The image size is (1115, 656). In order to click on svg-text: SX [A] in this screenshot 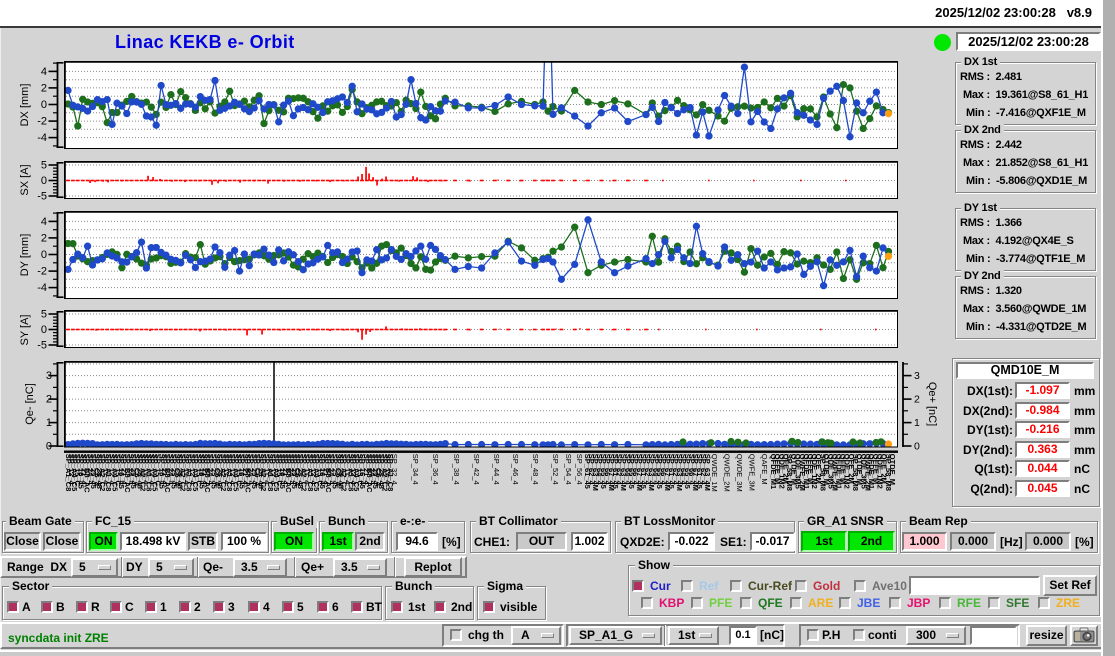, I will do `click(25, 179)`.